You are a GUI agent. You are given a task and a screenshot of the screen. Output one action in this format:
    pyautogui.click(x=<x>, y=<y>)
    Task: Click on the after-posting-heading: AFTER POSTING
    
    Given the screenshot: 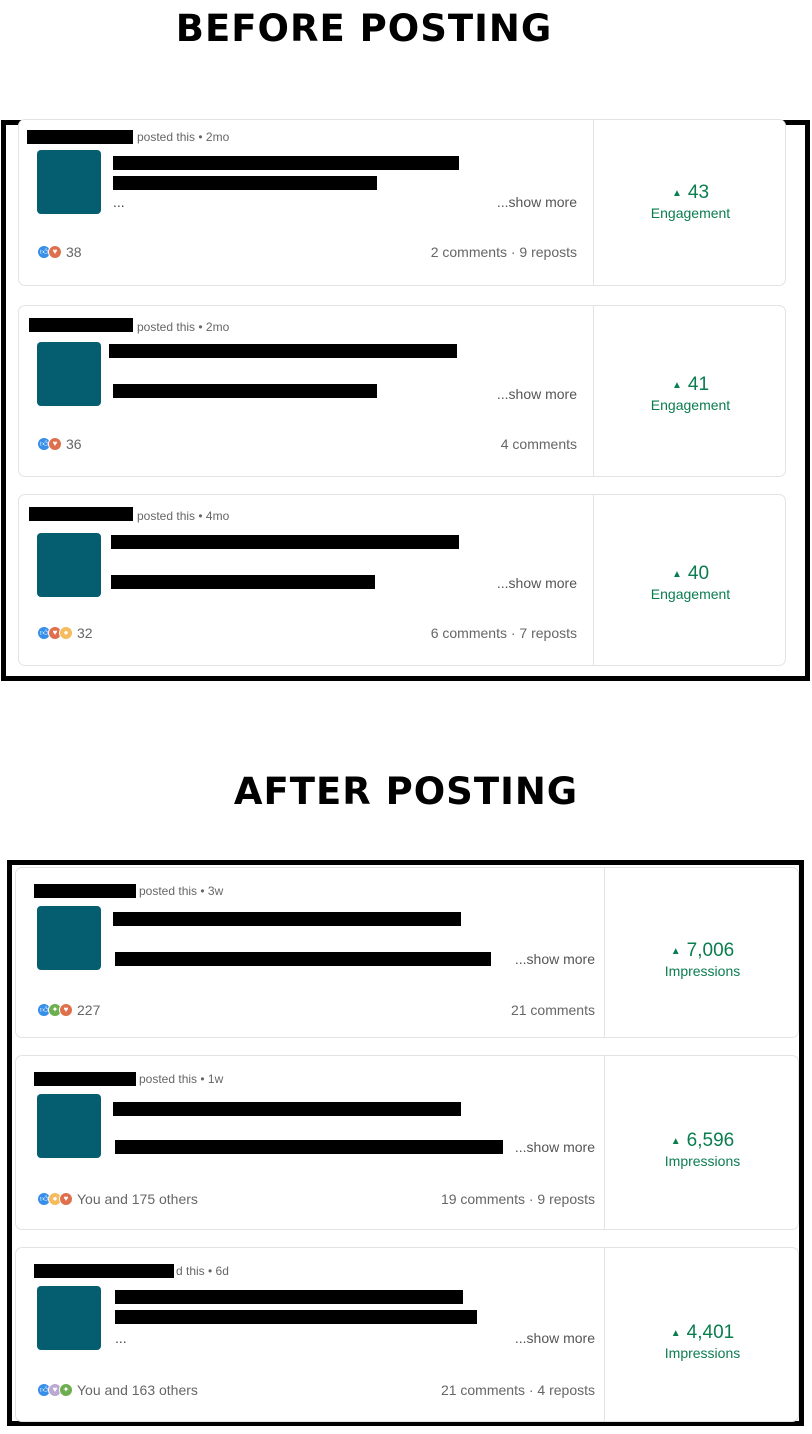 What is the action you would take?
    pyautogui.click(x=406, y=791)
    